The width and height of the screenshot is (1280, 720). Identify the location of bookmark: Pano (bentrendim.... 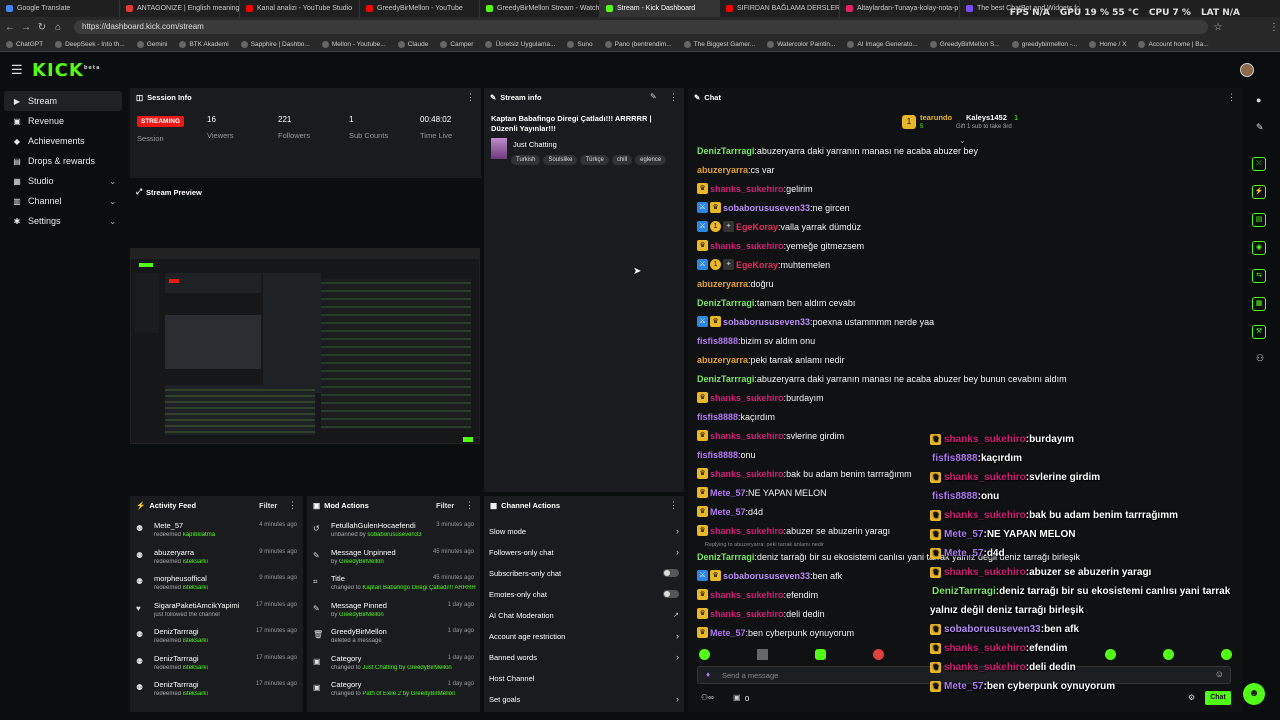
(638, 44).